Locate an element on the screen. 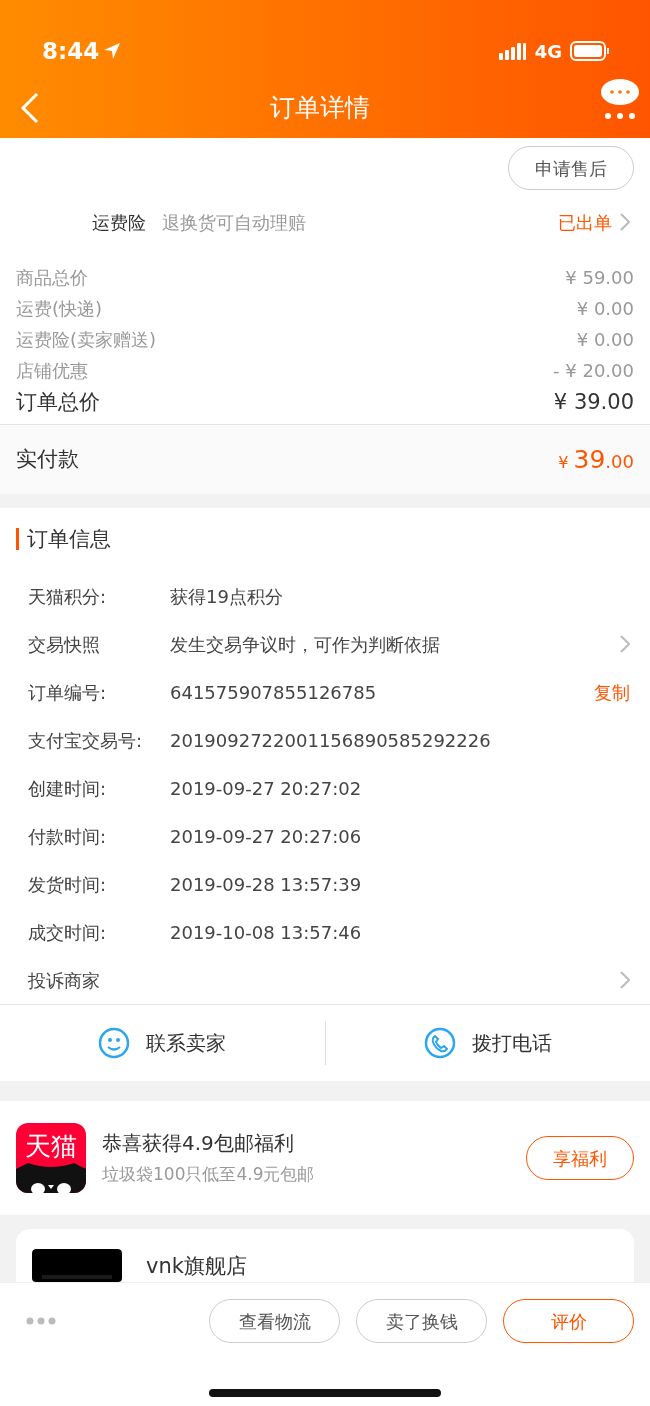  paid-label: 实付款 is located at coordinates (47, 459).